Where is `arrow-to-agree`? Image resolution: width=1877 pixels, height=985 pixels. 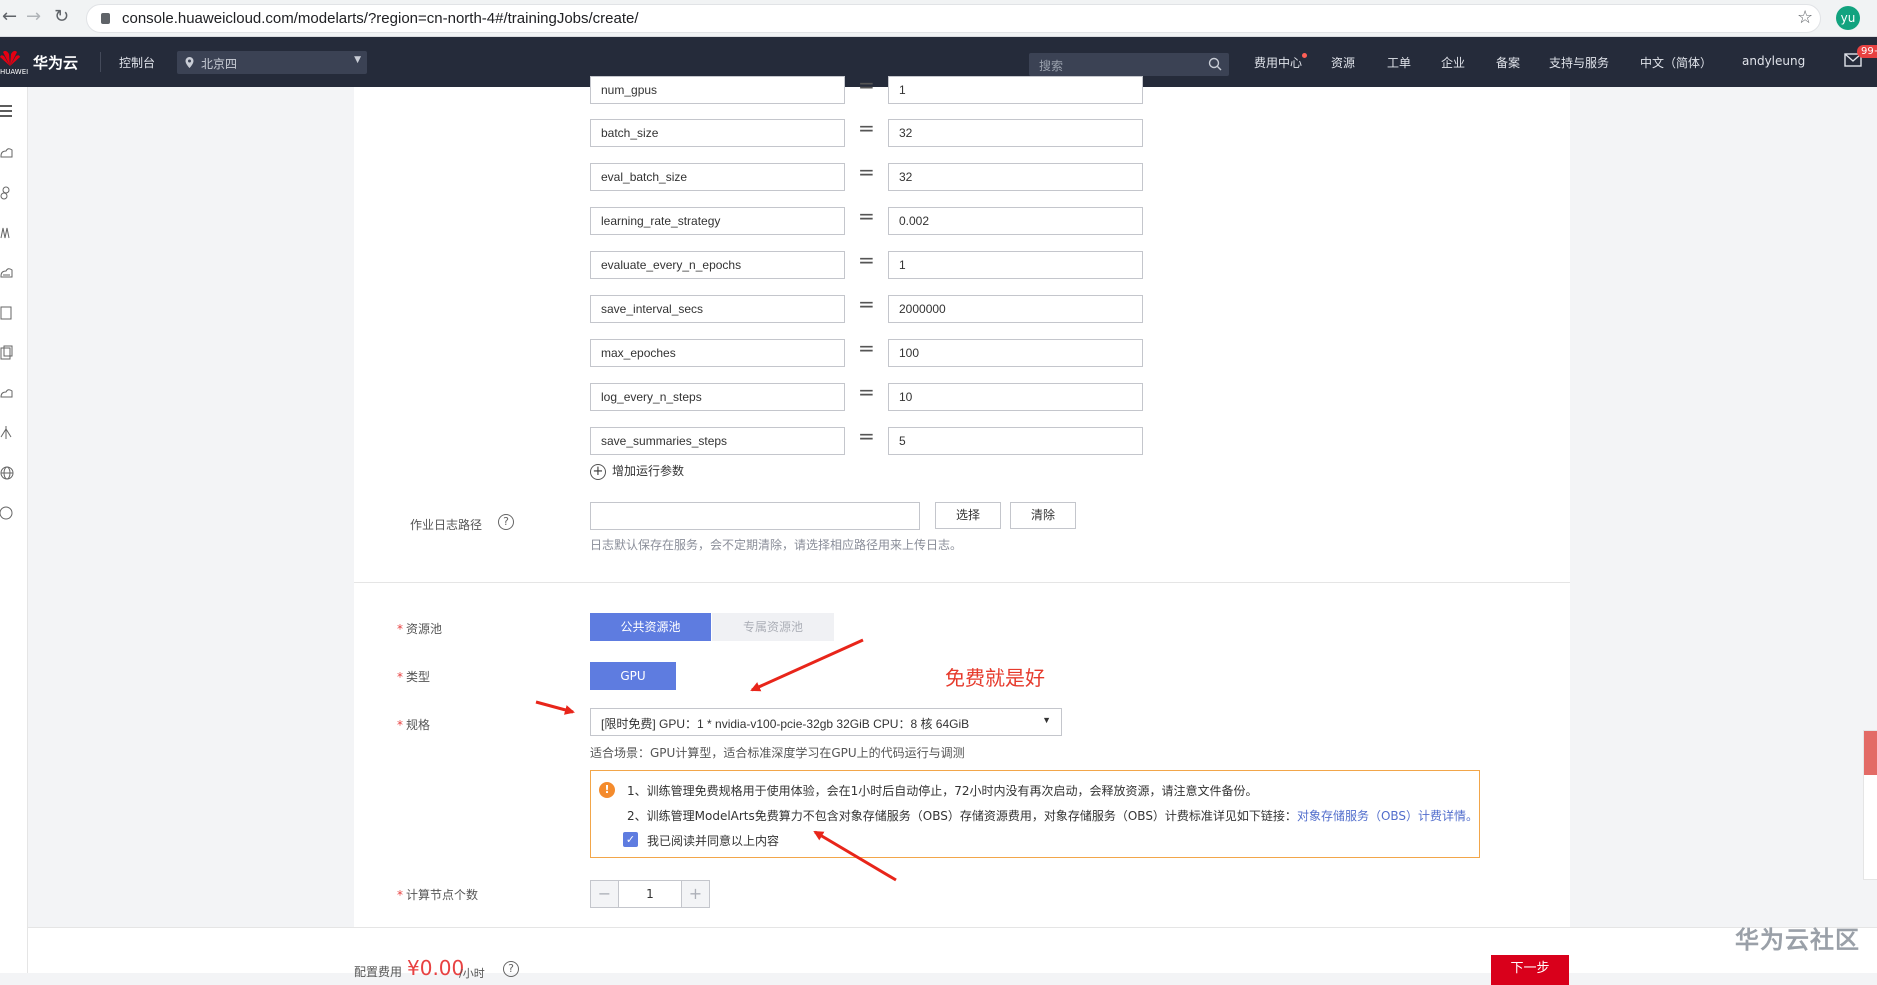
arrow-to-agree is located at coordinates (855, 856).